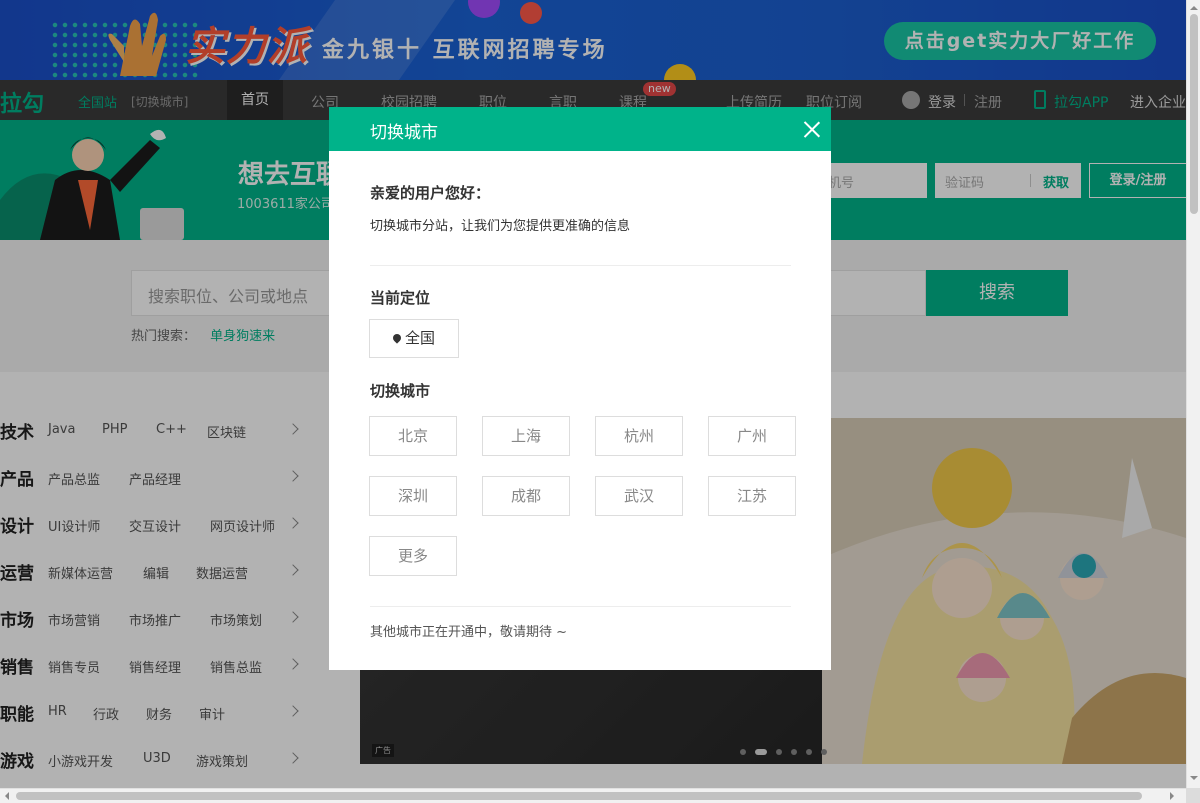 Image resolution: width=1200 pixels, height=803 pixels. I want to click on city-button-jiangsu: 江苏, so click(752, 496).